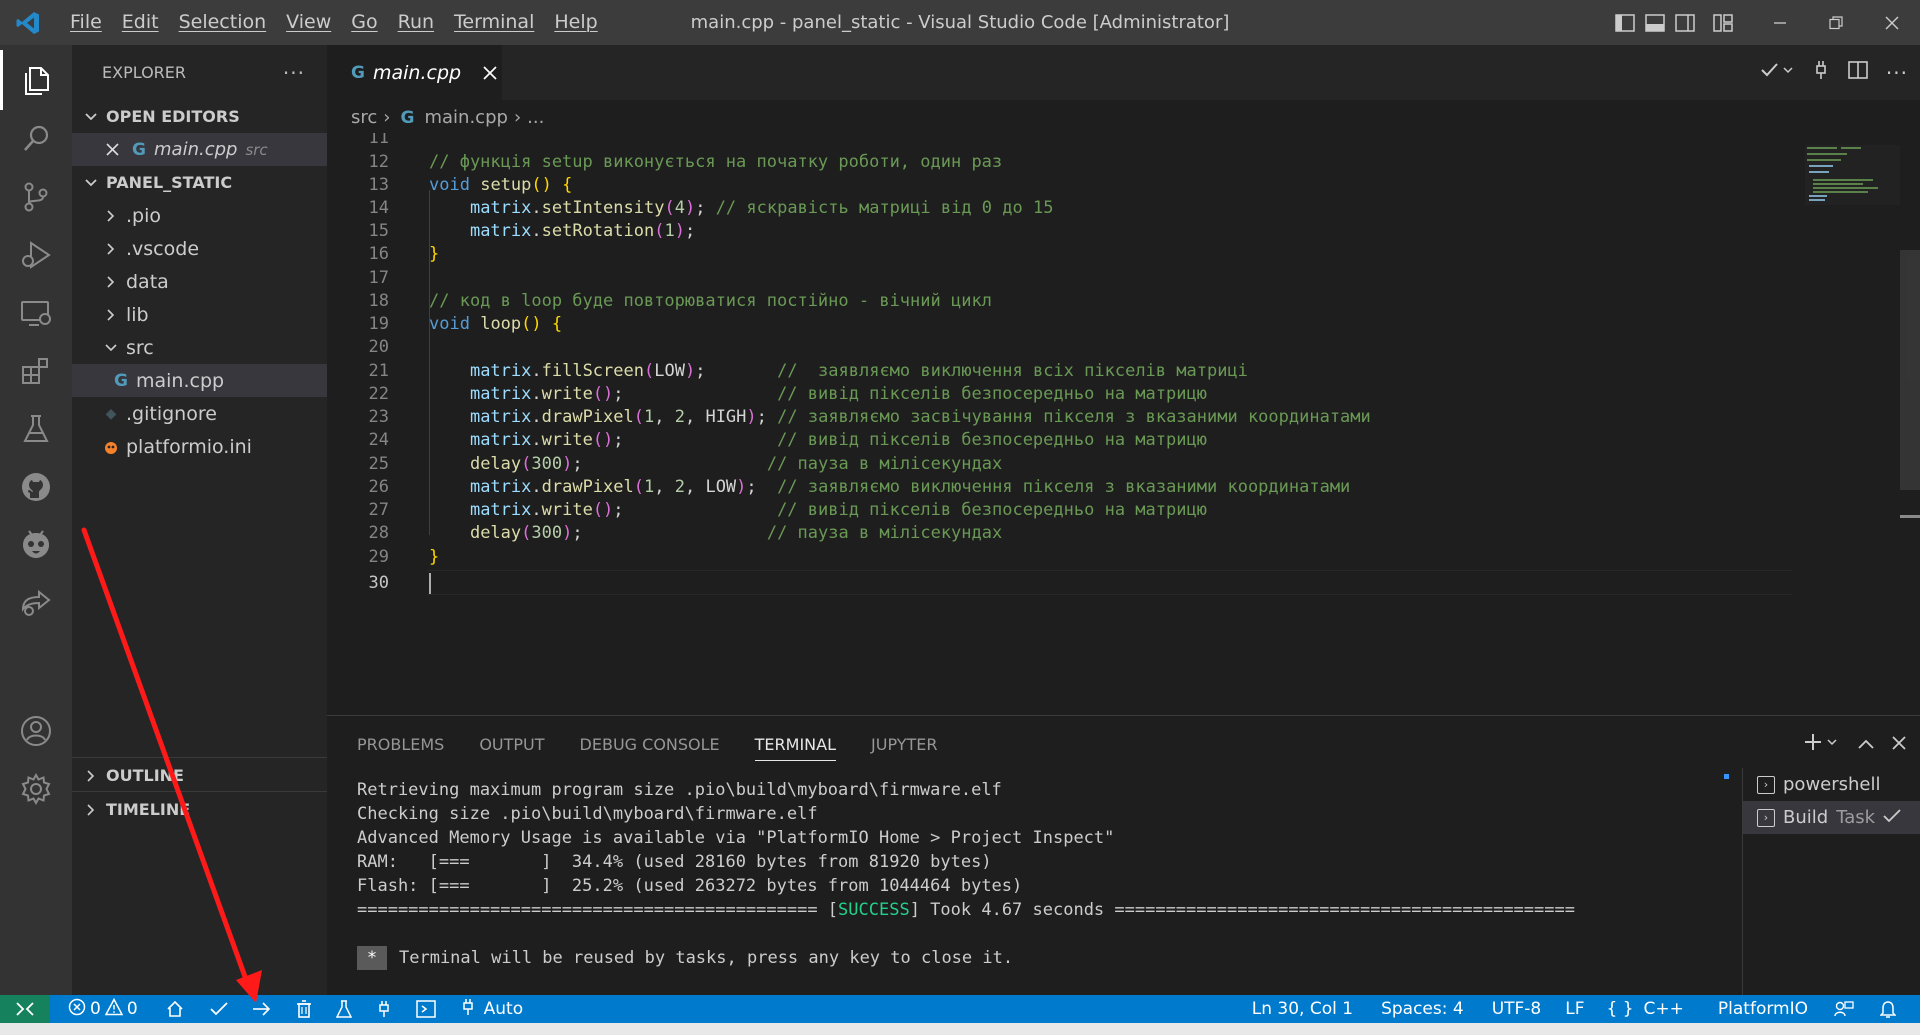  What do you see at coordinates (199, 314) in the screenshot?
I see `tree-folder-lib: lib` at bounding box center [199, 314].